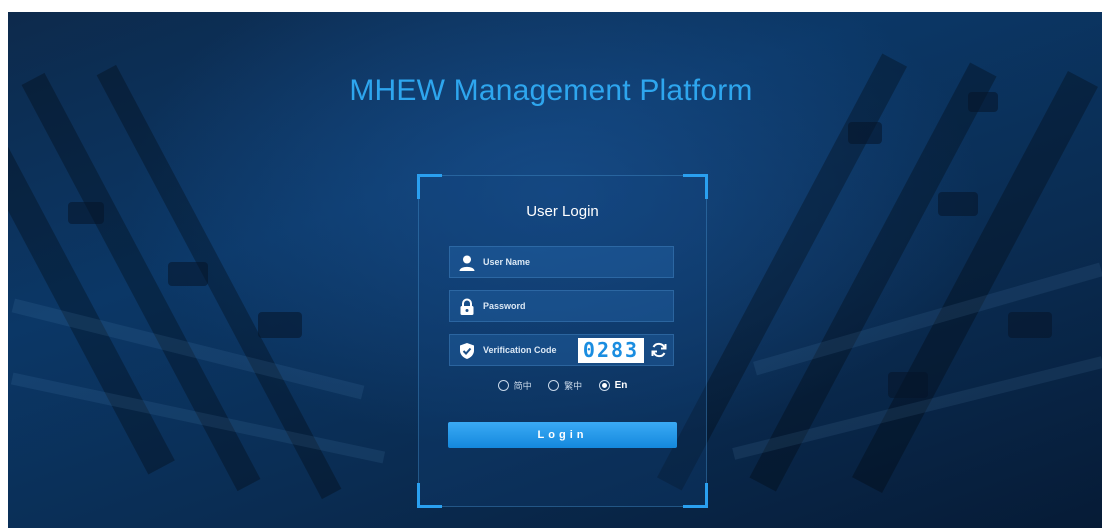  I want to click on login-button: Login, so click(562, 435).